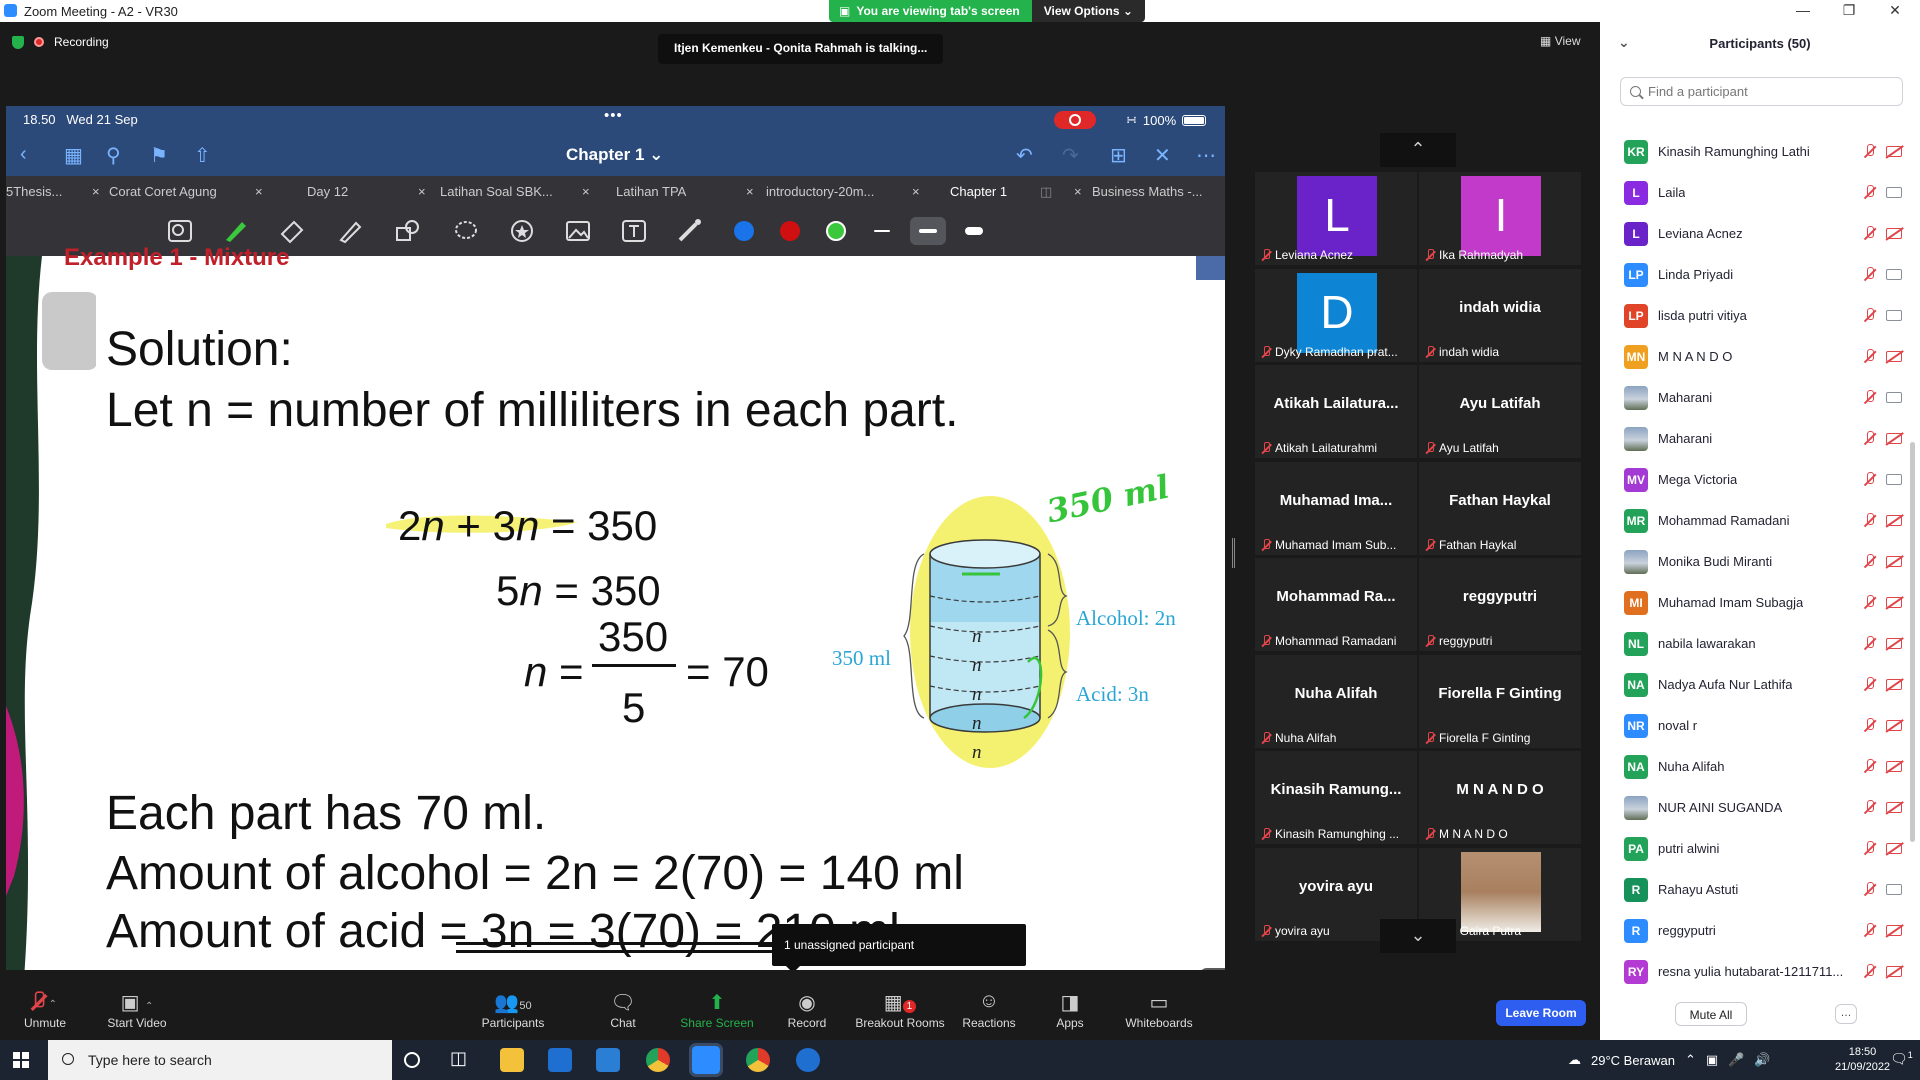 The image size is (1920, 1080). What do you see at coordinates (73, 155) in the screenshot?
I see `pages-grid-icon: ▦` at bounding box center [73, 155].